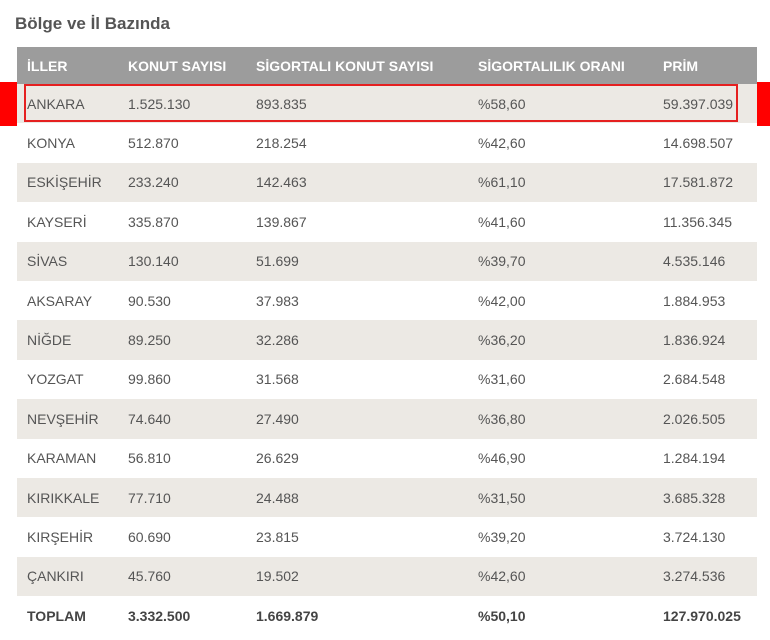 This screenshot has height=640, width=770. I want to click on header-cell-provinces: İLLER, so click(47, 65).